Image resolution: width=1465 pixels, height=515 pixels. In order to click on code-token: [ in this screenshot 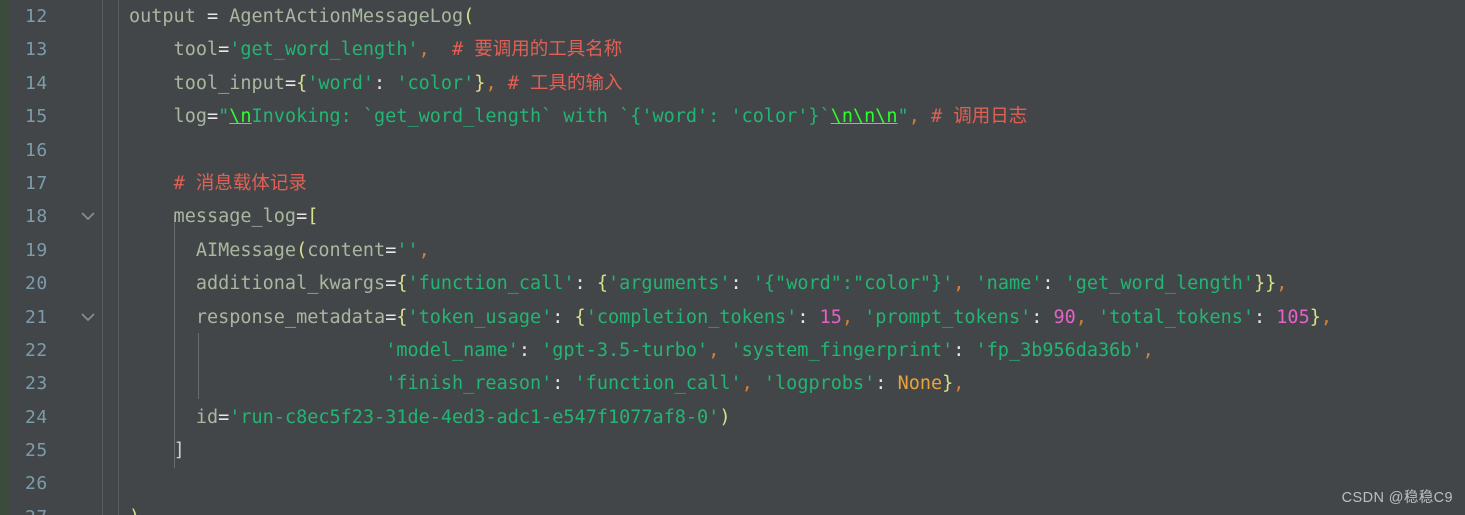, I will do `click(313, 217)`.